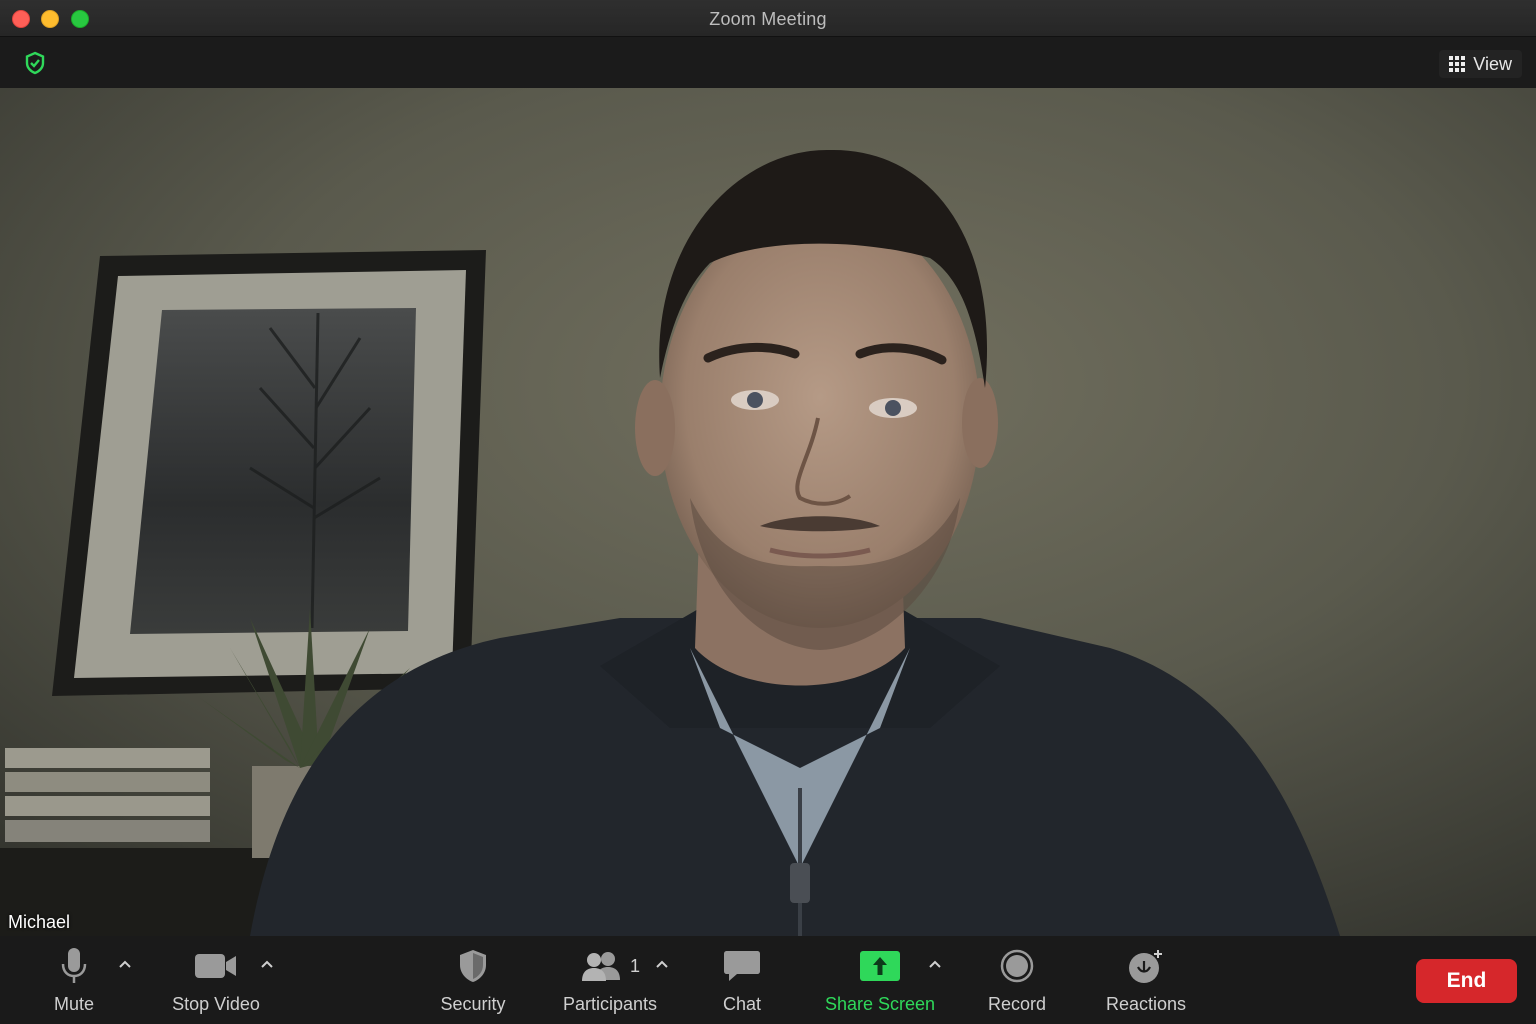 The width and height of the screenshot is (1536, 1024). Describe the element at coordinates (610, 1004) in the screenshot. I see `participants-label: Participants` at that location.